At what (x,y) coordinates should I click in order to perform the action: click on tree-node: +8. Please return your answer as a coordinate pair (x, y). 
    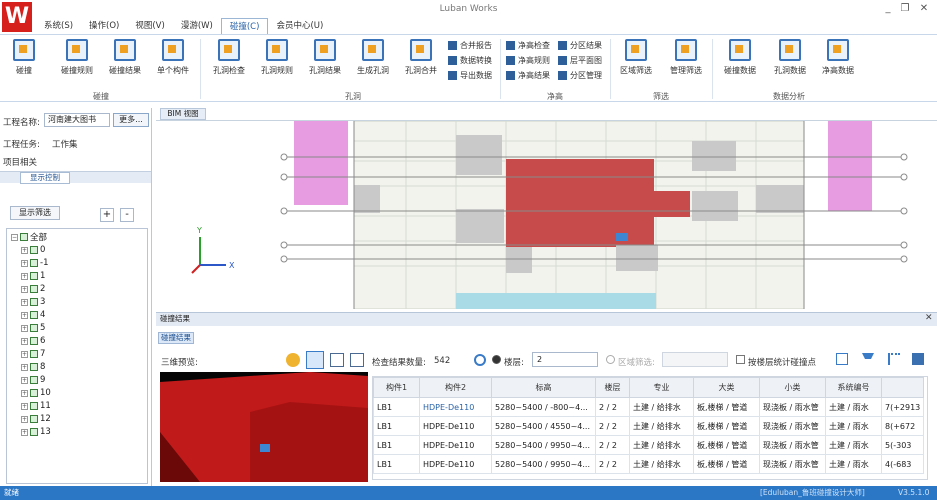
    Looking at the image, I should click on (33, 367).